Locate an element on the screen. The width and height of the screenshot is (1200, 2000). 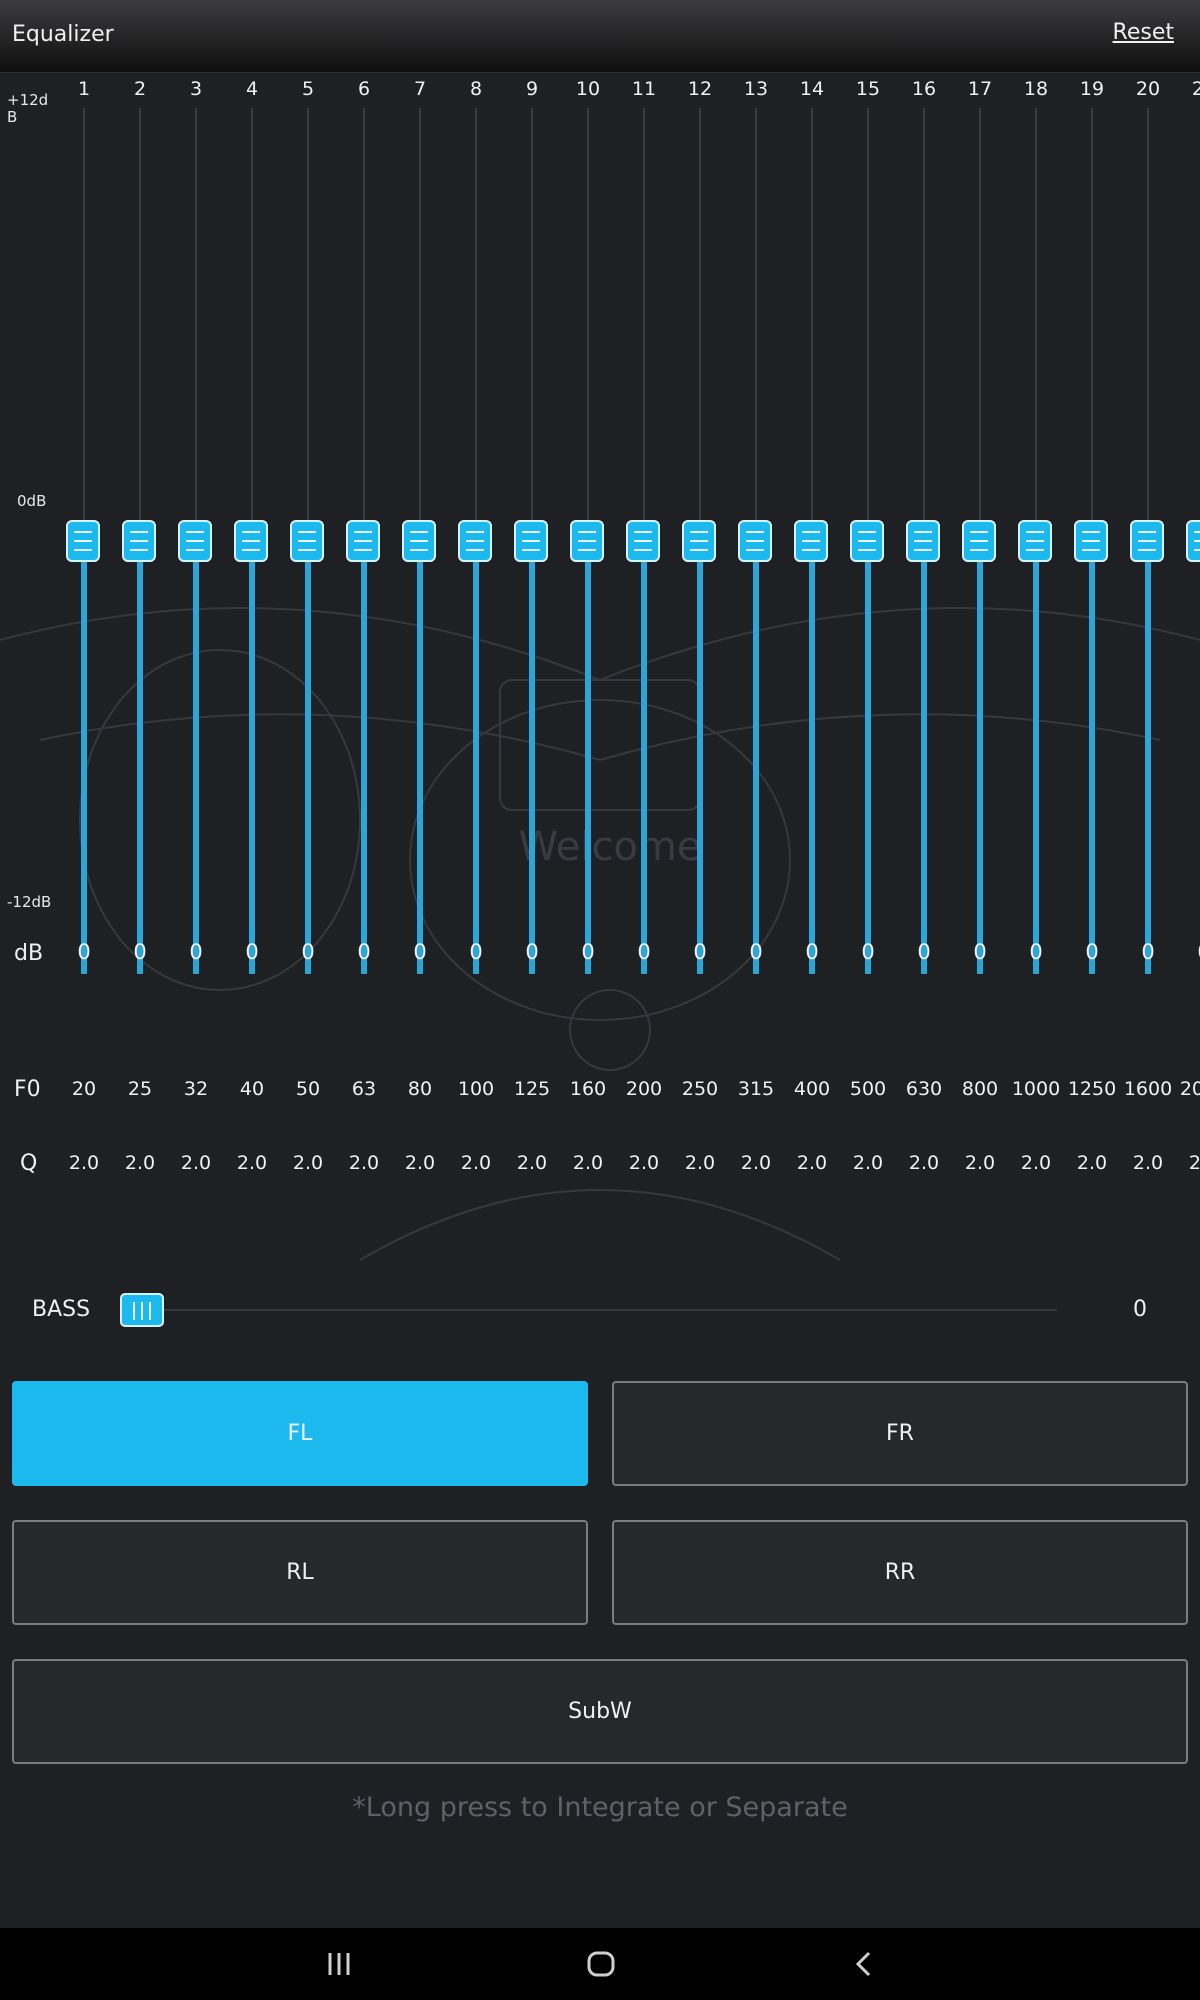
band-number: 5 is located at coordinates (308, 89).